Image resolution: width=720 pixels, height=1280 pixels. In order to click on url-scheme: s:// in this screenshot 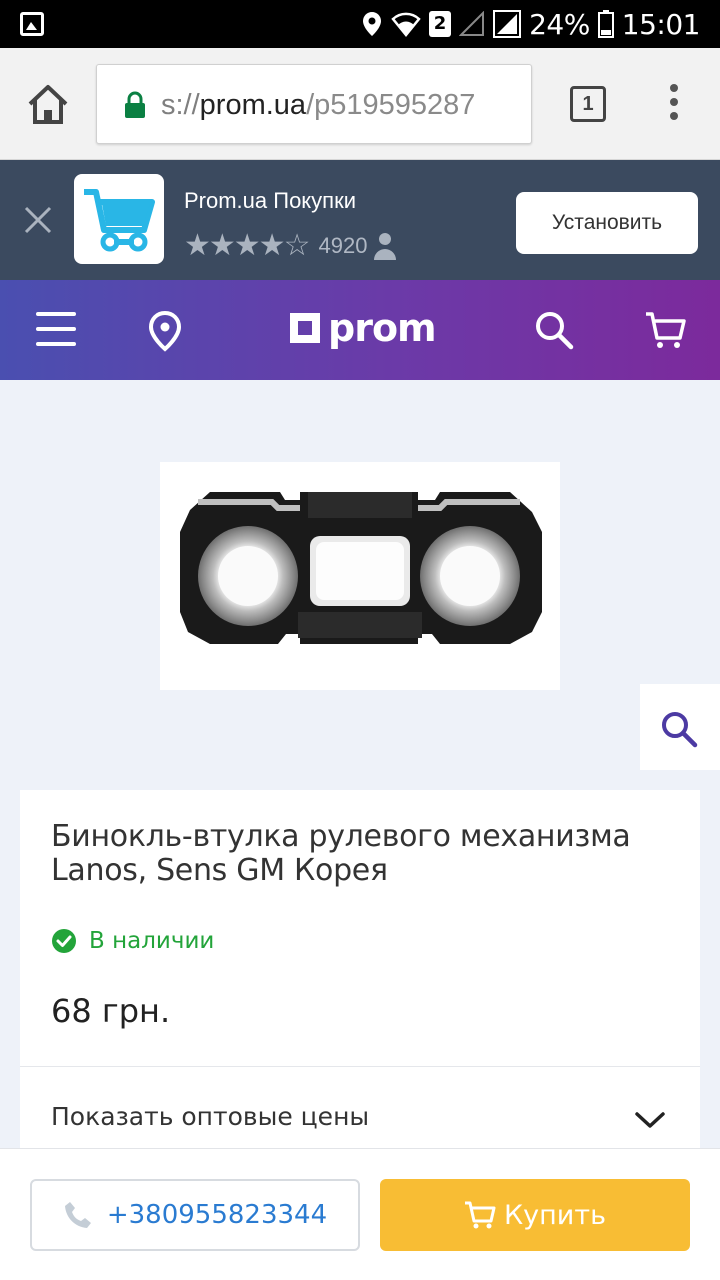, I will do `click(180, 105)`.